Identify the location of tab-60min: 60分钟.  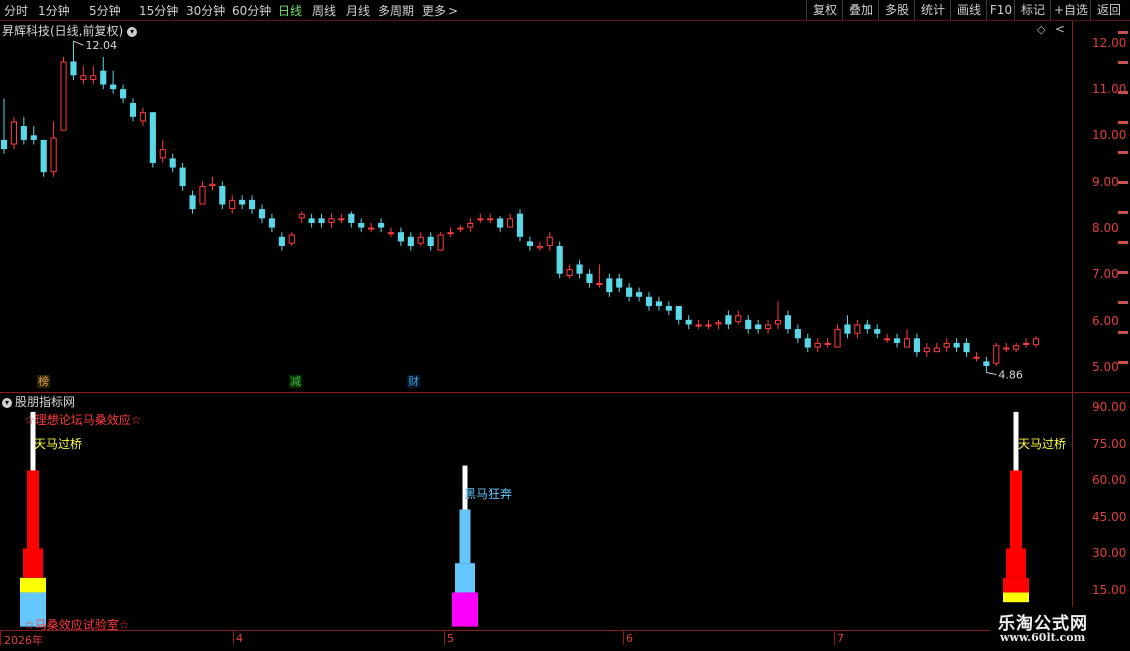
(251, 10).